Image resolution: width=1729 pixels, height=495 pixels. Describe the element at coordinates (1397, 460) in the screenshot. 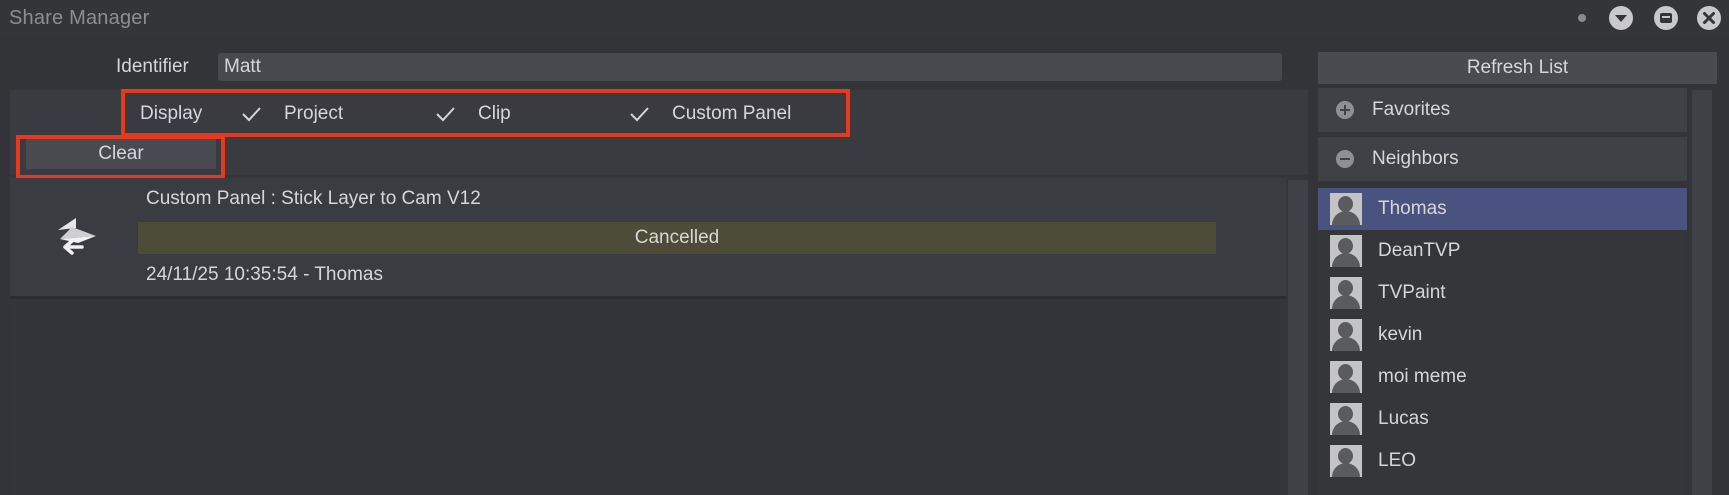

I see `user-name: LEO` at that location.